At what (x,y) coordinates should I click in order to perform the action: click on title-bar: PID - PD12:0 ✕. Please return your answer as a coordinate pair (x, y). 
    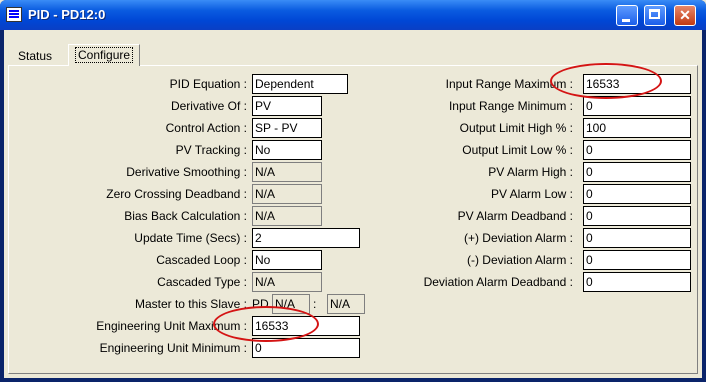
    Looking at the image, I should click on (353, 15).